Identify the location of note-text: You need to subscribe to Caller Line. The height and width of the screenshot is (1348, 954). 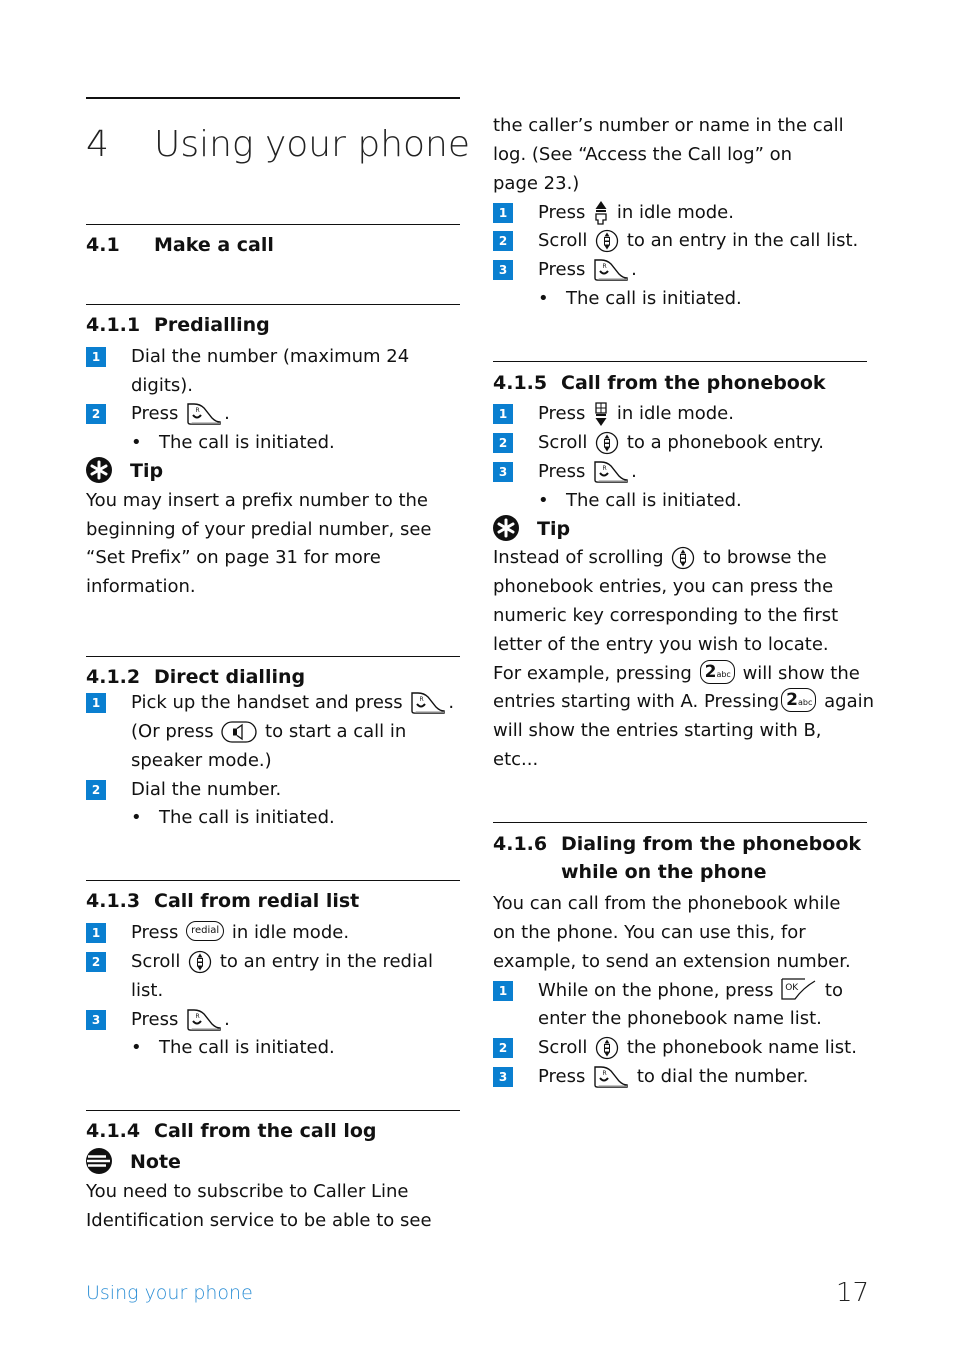
(247, 1191).